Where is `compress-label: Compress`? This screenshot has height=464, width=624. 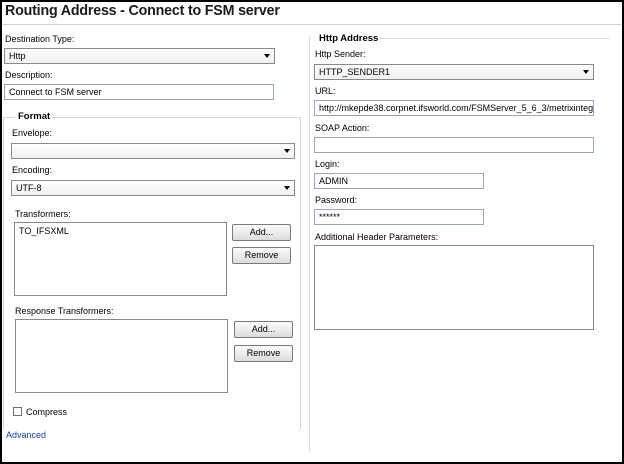 compress-label: Compress is located at coordinates (47, 412).